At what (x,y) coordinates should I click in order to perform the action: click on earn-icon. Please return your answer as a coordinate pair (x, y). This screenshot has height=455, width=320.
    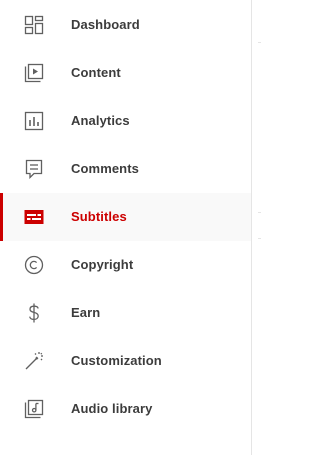
    Looking at the image, I should click on (34, 313).